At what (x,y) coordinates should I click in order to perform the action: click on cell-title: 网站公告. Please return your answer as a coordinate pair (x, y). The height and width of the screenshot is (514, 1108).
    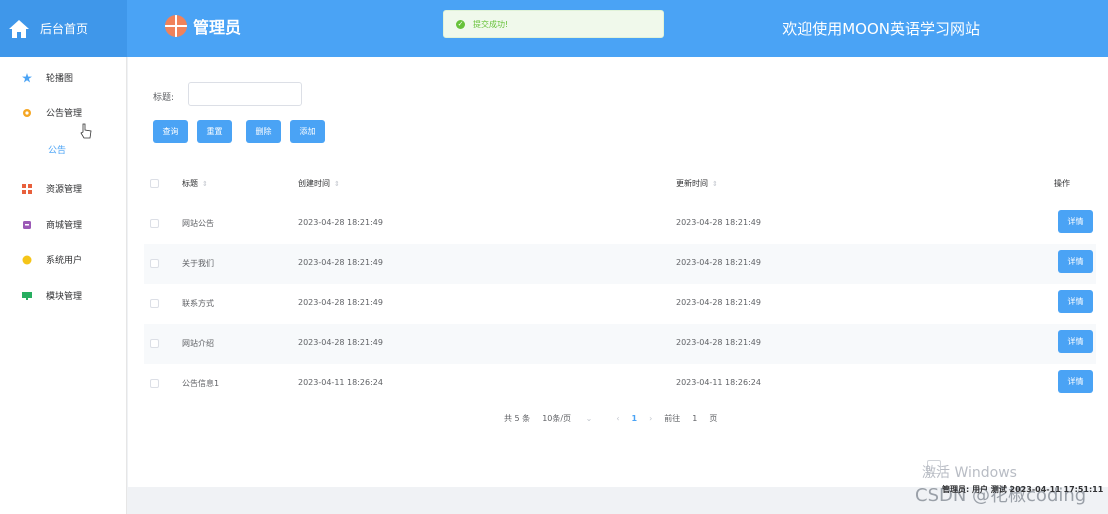
    Looking at the image, I should click on (198, 223).